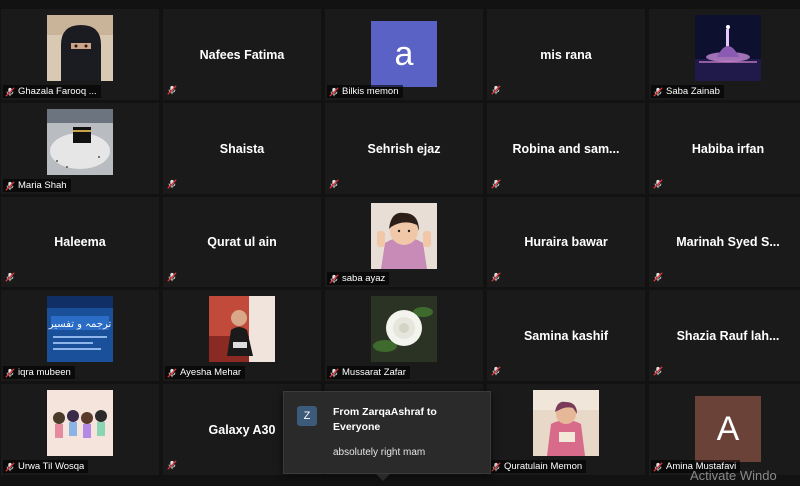 The width and height of the screenshot is (800, 486). Describe the element at coordinates (307, 416) in the screenshot. I see `chat-sender-avatar: Z` at that location.